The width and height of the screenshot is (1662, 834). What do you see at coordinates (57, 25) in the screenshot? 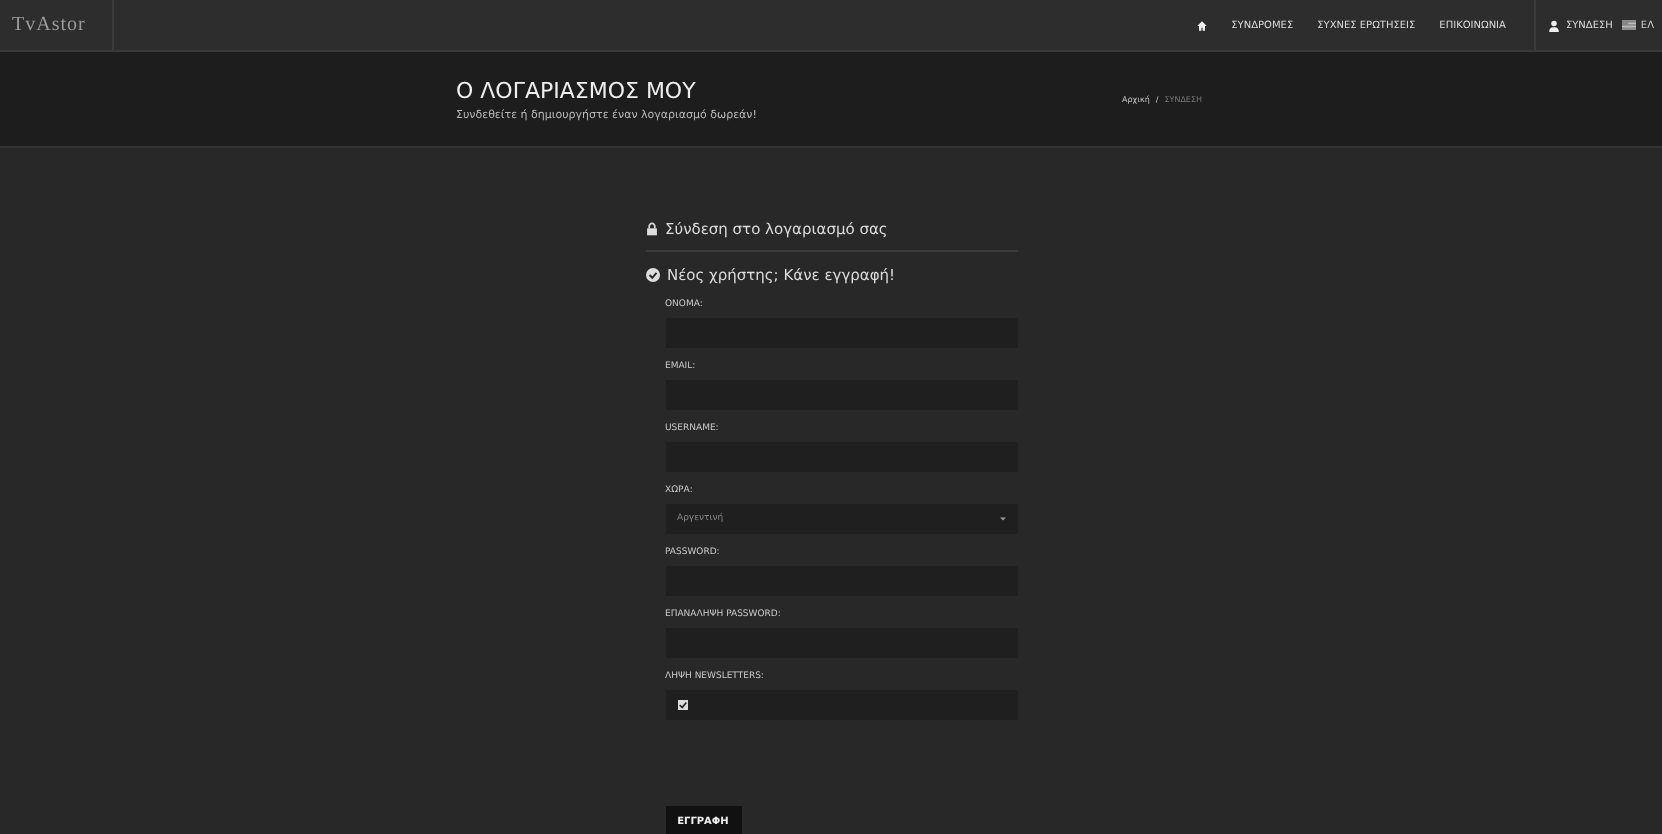
I see `logo: TvAstor` at bounding box center [57, 25].